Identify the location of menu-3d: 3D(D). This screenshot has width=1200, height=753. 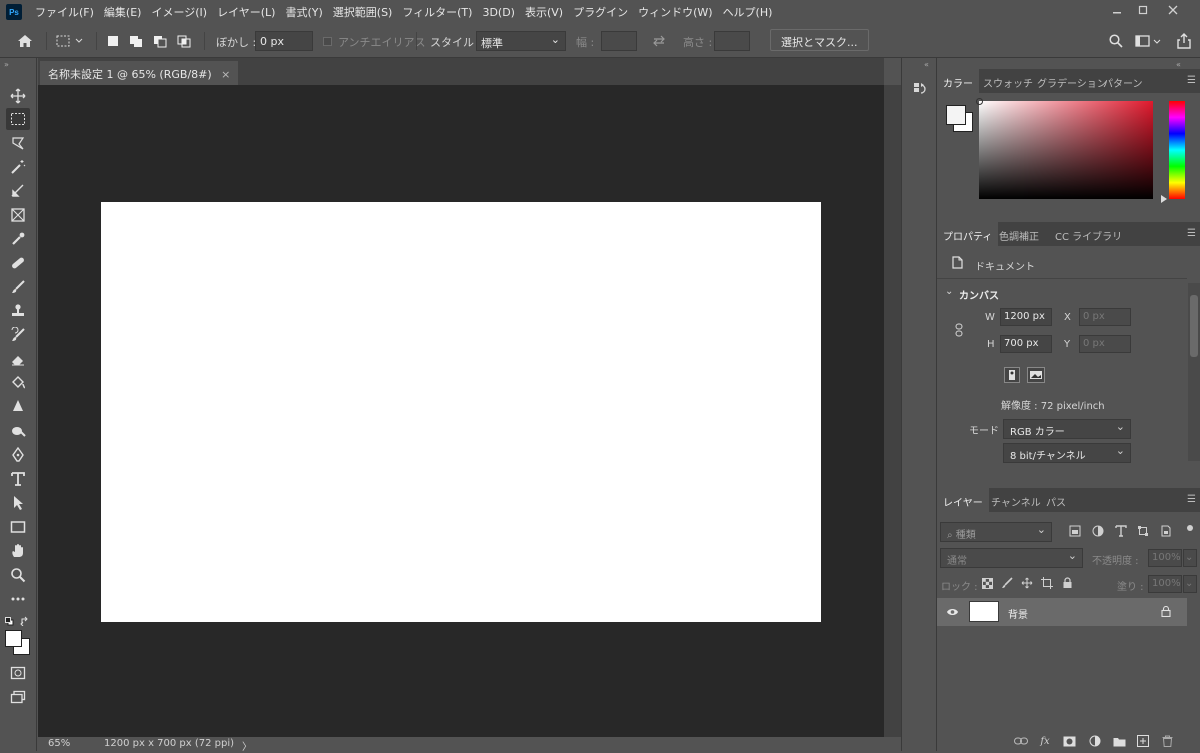
(498, 12).